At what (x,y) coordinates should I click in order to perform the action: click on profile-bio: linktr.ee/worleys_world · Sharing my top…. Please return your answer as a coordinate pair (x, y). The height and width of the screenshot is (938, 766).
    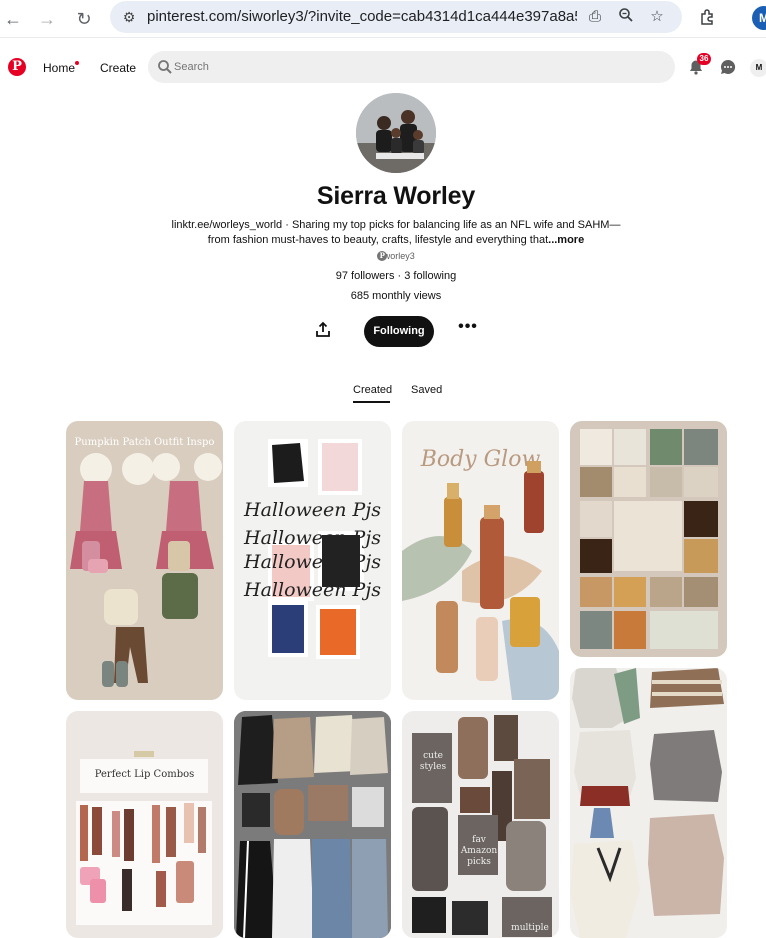
    Looking at the image, I should click on (396, 233).